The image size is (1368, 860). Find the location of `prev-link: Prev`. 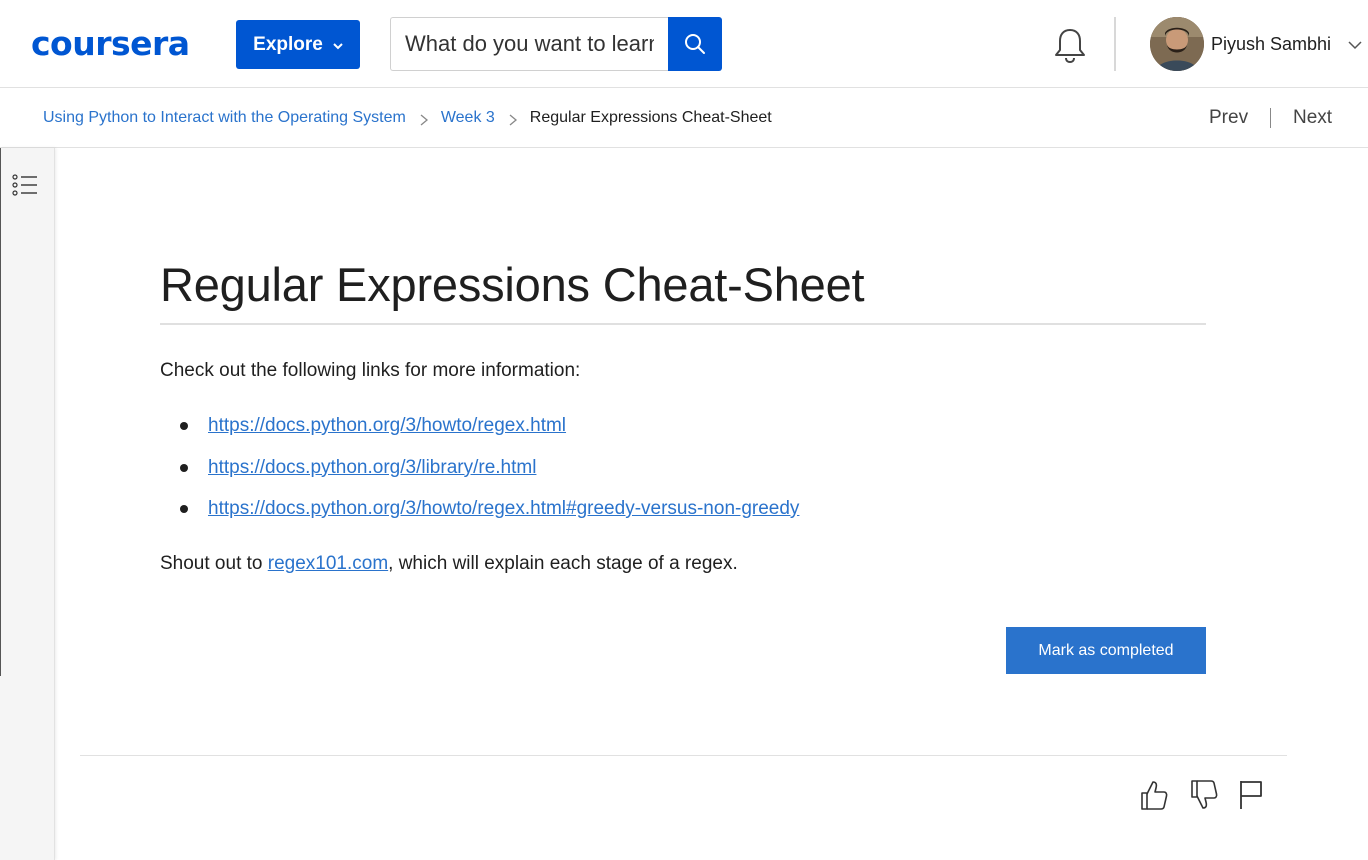

prev-link: Prev is located at coordinates (1228, 118).